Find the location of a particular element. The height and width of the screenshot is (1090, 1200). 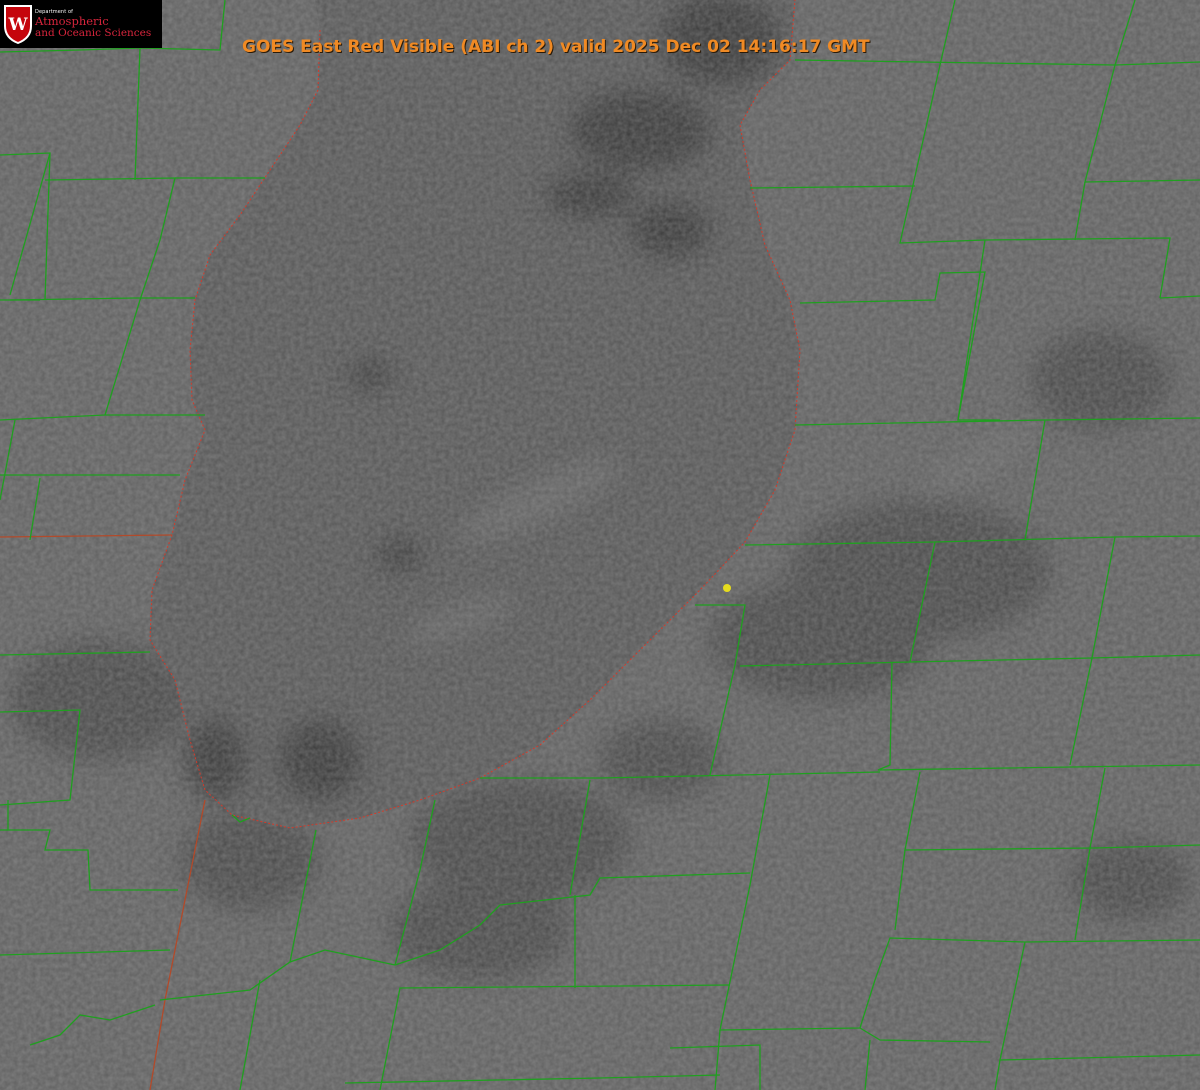

svg-text: W is located at coordinates (17, 25).